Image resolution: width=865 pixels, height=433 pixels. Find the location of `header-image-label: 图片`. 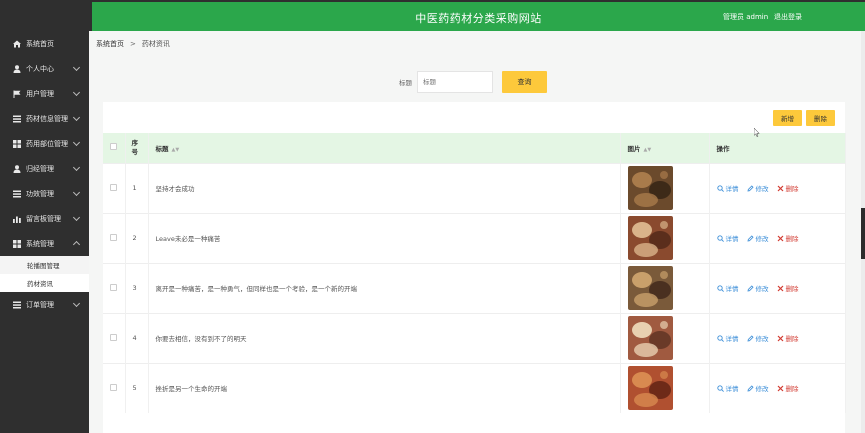

header-image-label: 图片 is located at coordinates (634, 148).